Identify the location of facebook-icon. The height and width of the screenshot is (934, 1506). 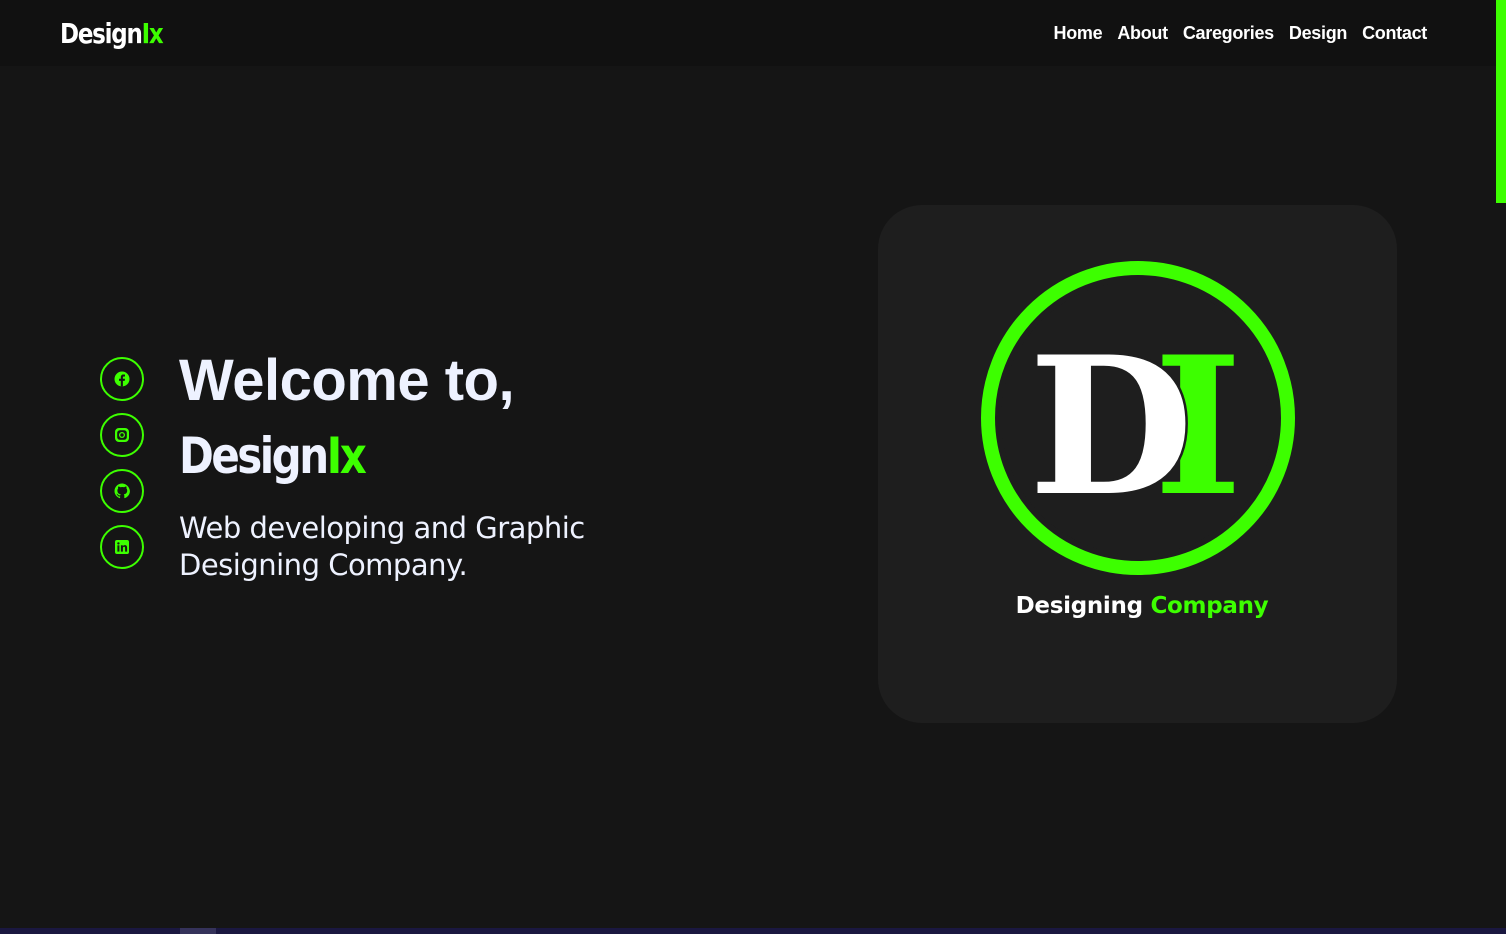
(122, 379).